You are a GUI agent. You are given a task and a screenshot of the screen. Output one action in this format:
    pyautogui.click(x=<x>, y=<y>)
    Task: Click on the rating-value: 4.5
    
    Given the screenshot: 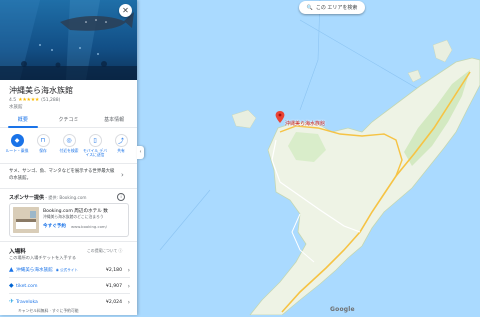 What is the action you would take?
    pyautogui.click(x=13, y=100)
    